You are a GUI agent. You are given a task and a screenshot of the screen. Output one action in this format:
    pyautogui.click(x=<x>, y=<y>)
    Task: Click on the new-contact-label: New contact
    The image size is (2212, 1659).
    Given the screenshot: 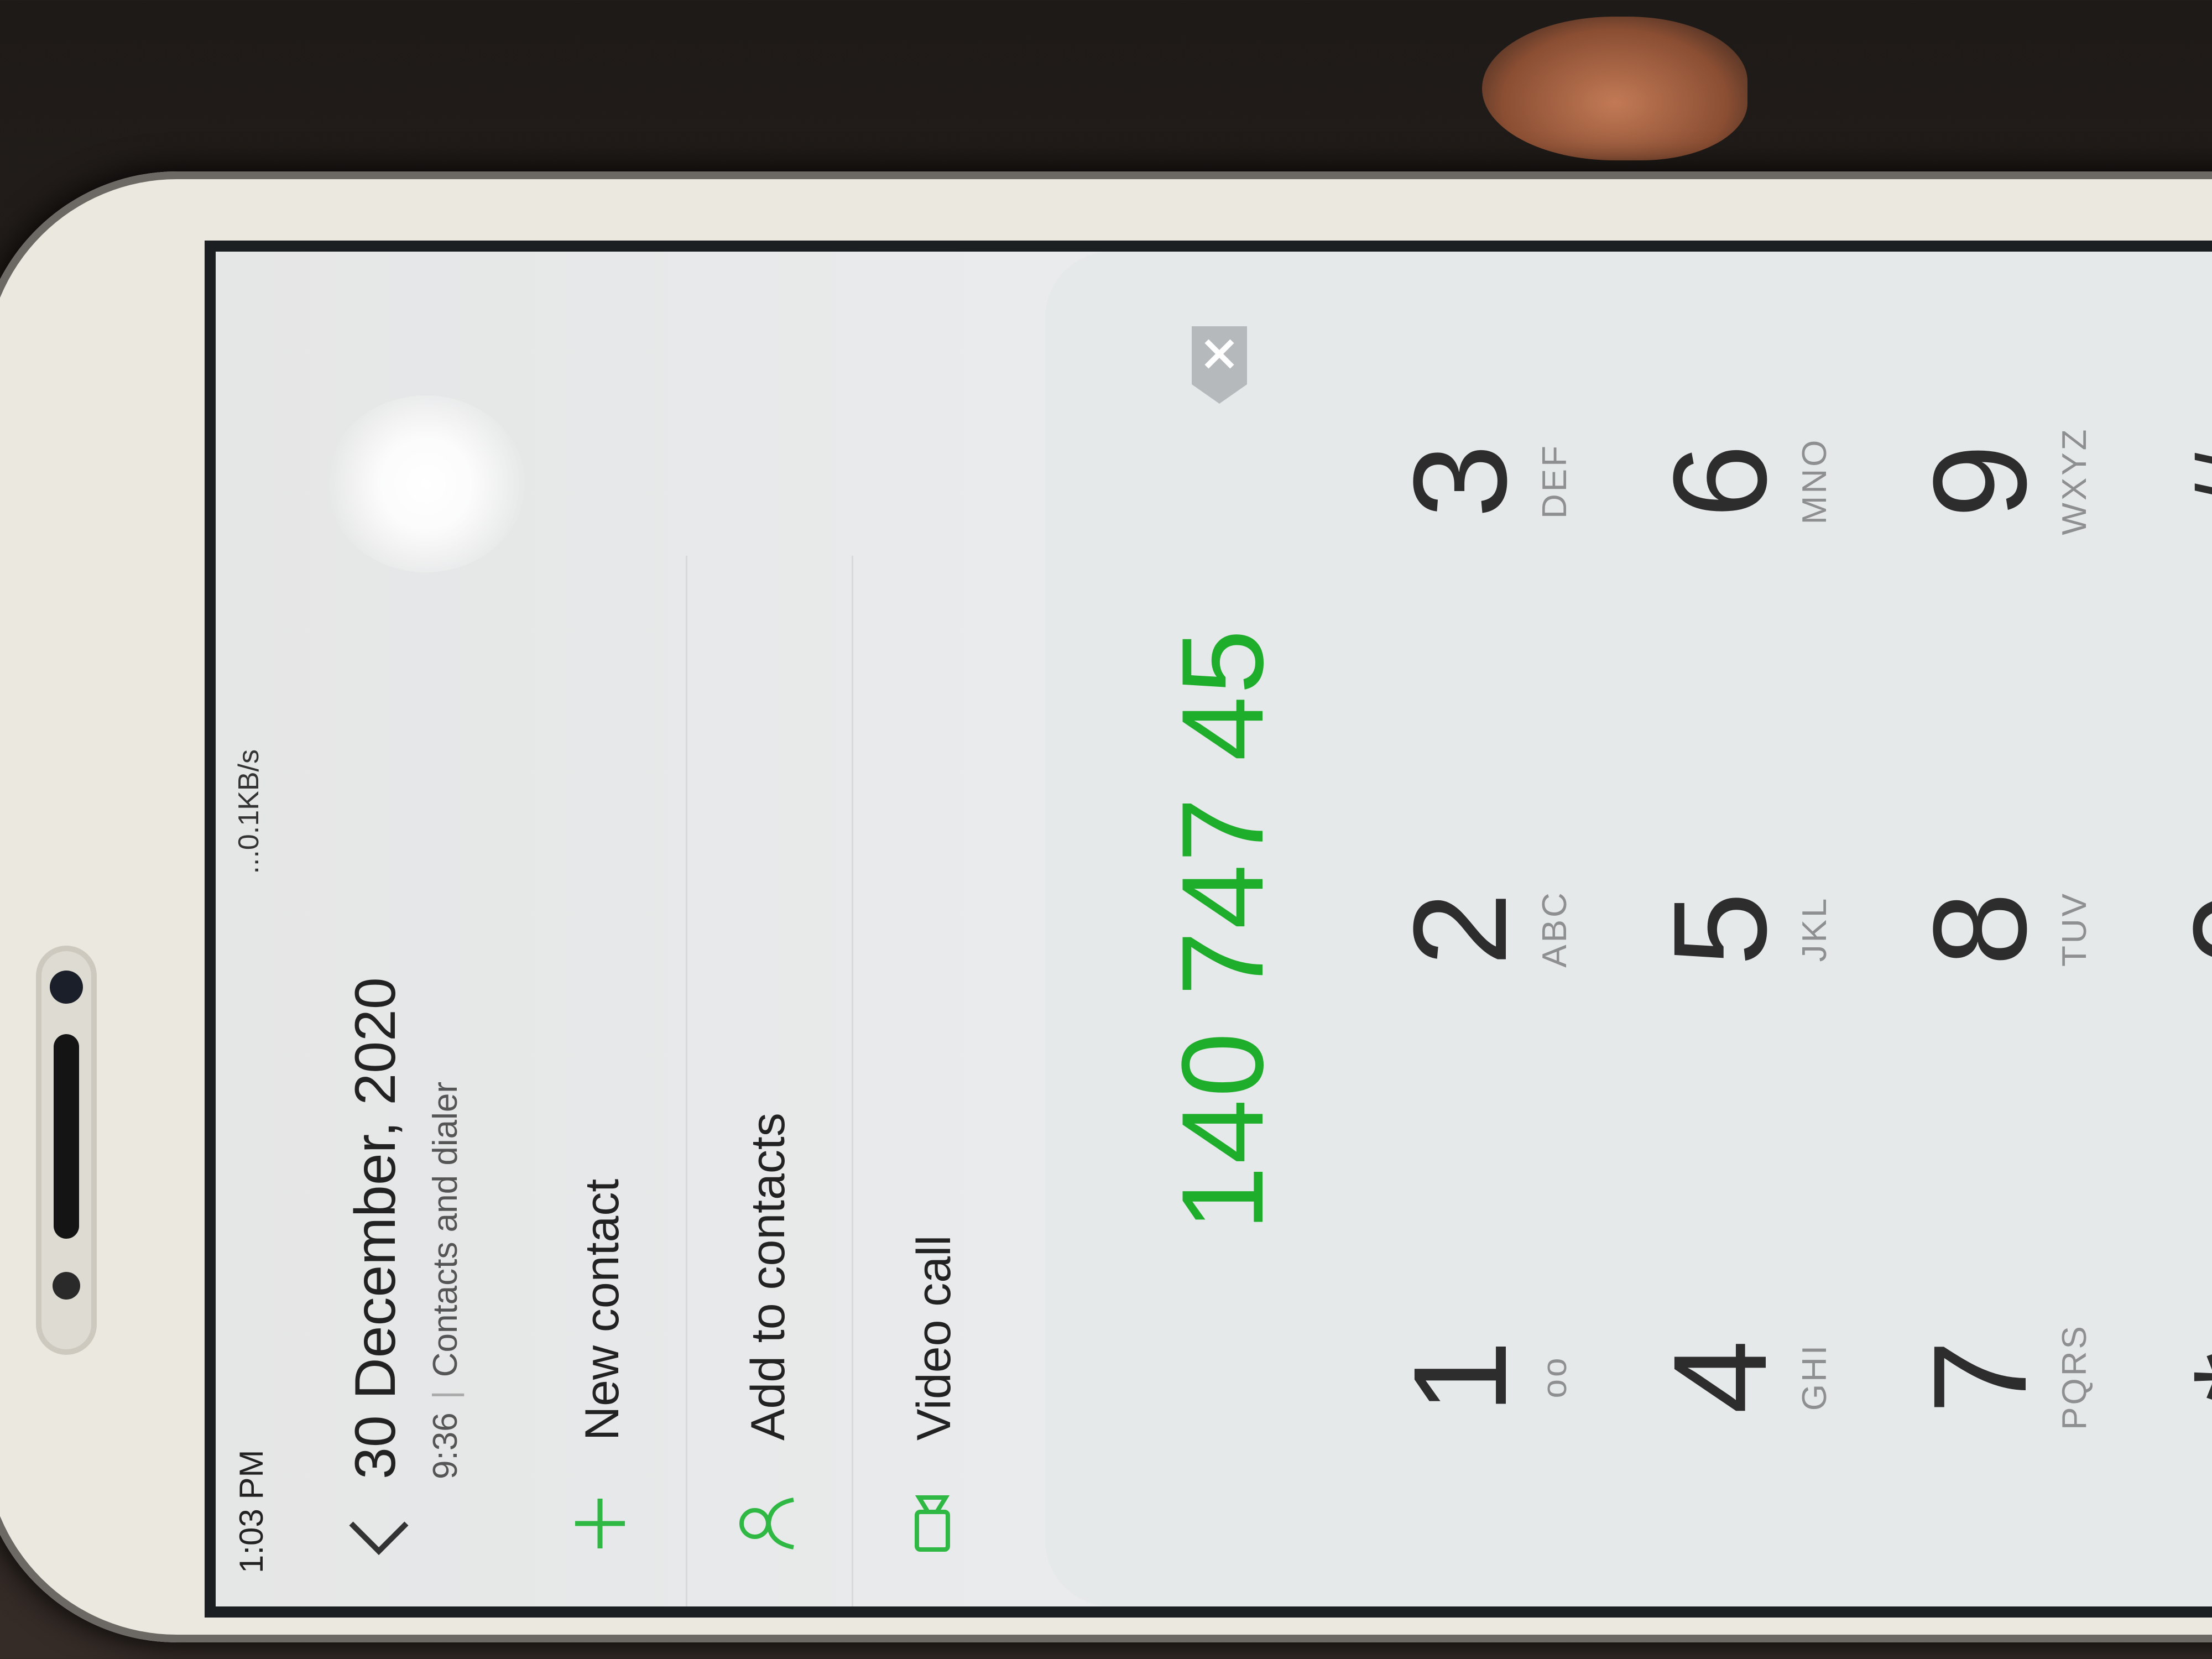 What is the action you would take?
    pyautogui.click(x=602, y=1310)
    